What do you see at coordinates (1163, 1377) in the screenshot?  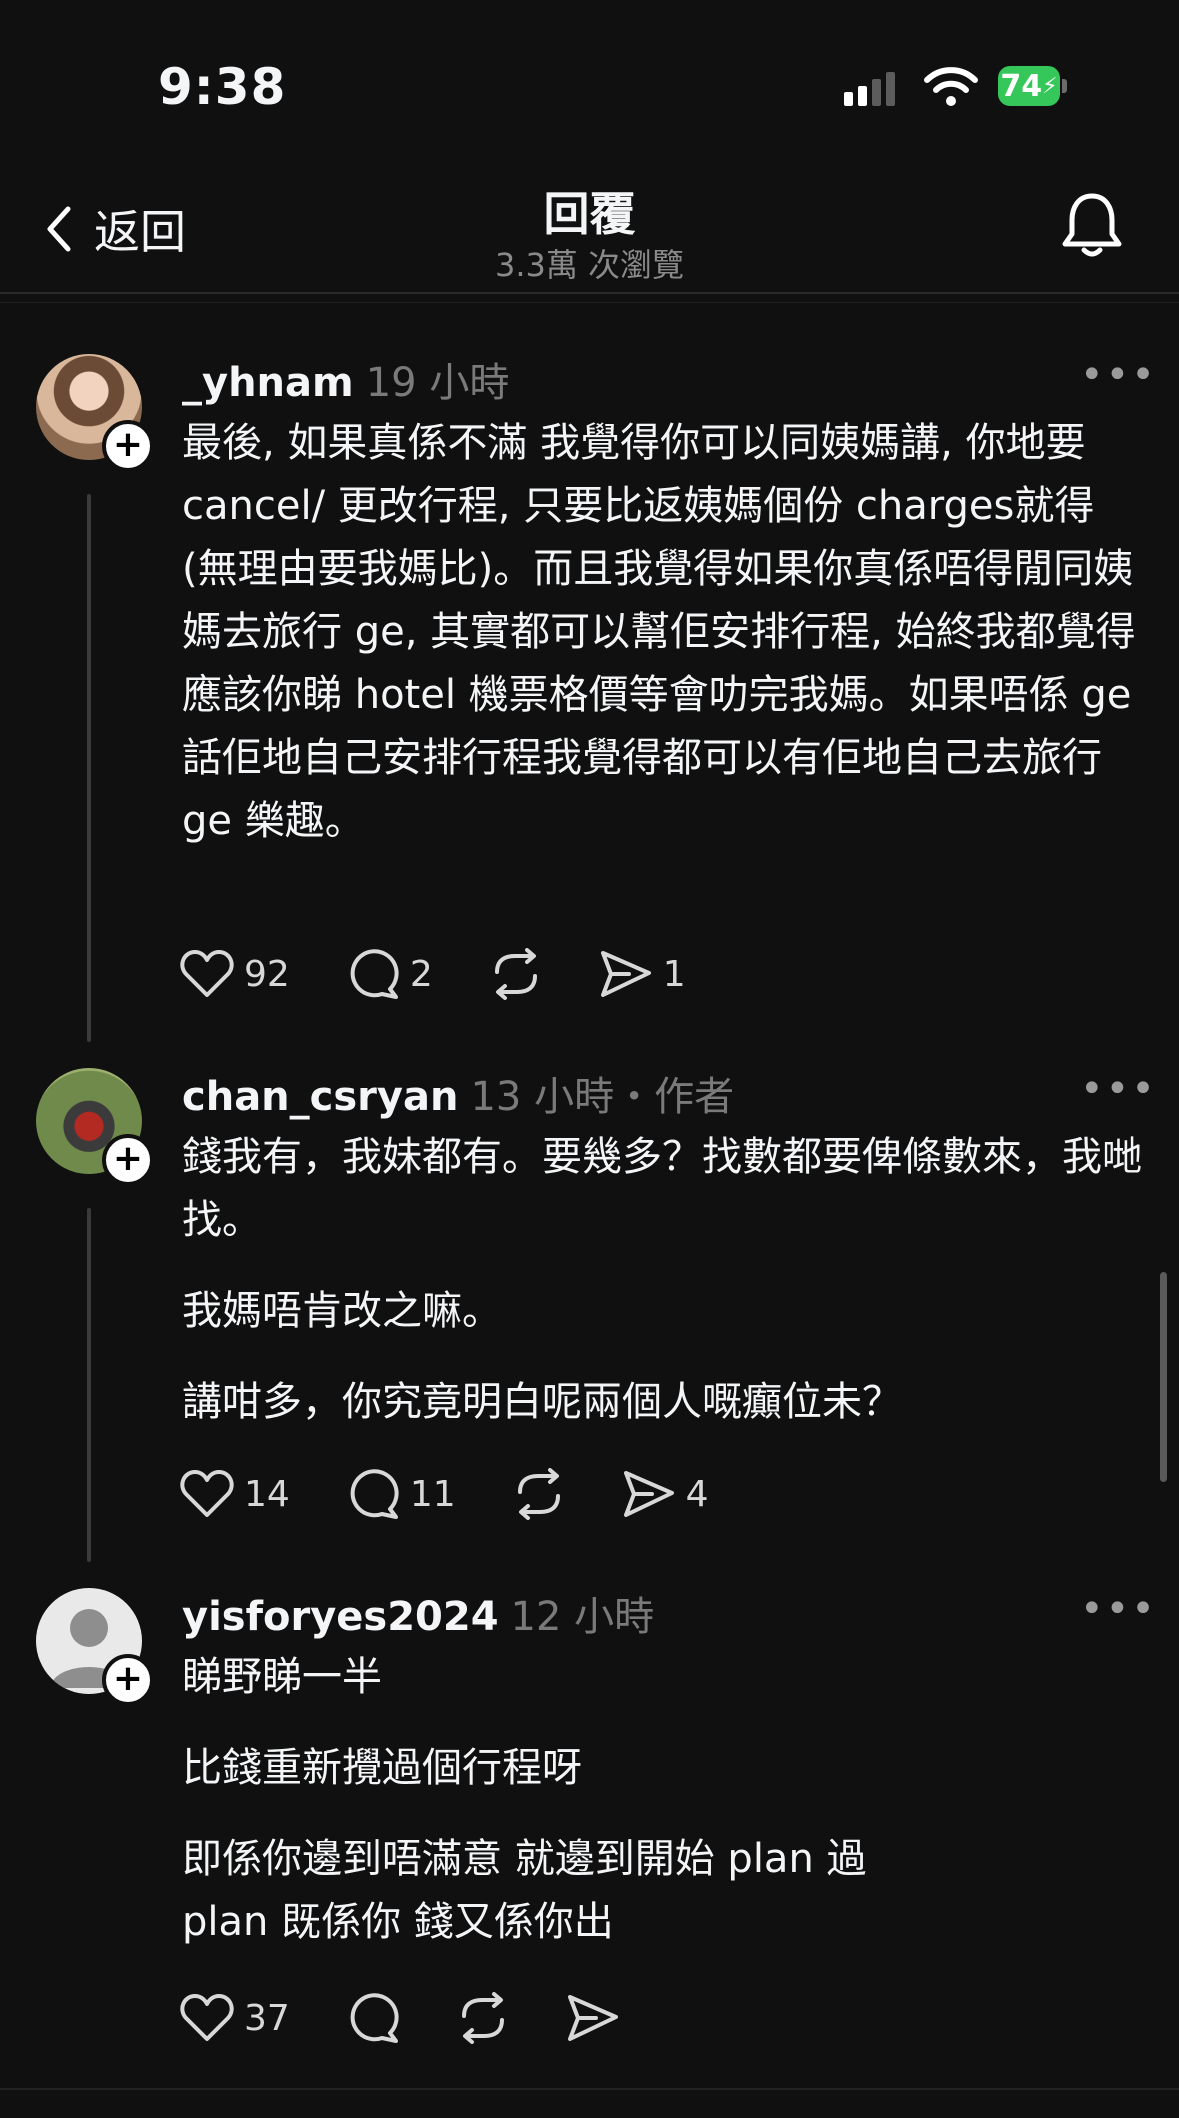 I see `scrollbar` at bounding box center [1163, 1377].